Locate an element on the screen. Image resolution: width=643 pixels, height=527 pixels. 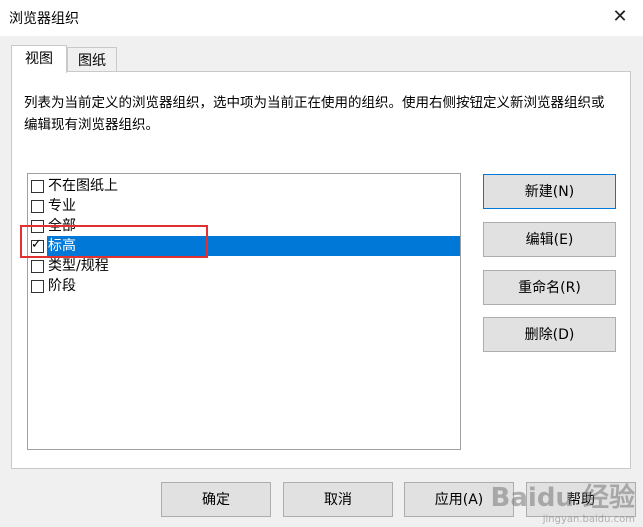
ok-button: 确定 is located at coordinates (216, 499).